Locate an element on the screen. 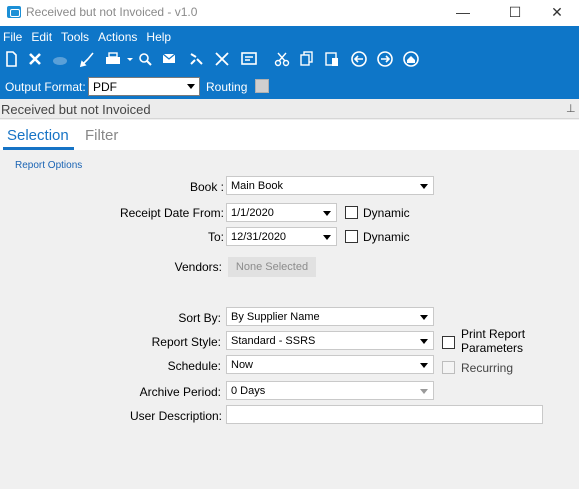 This screenshot has height=489, width=579. schedule-label: Schedule: is located at coordinates (194, 366).